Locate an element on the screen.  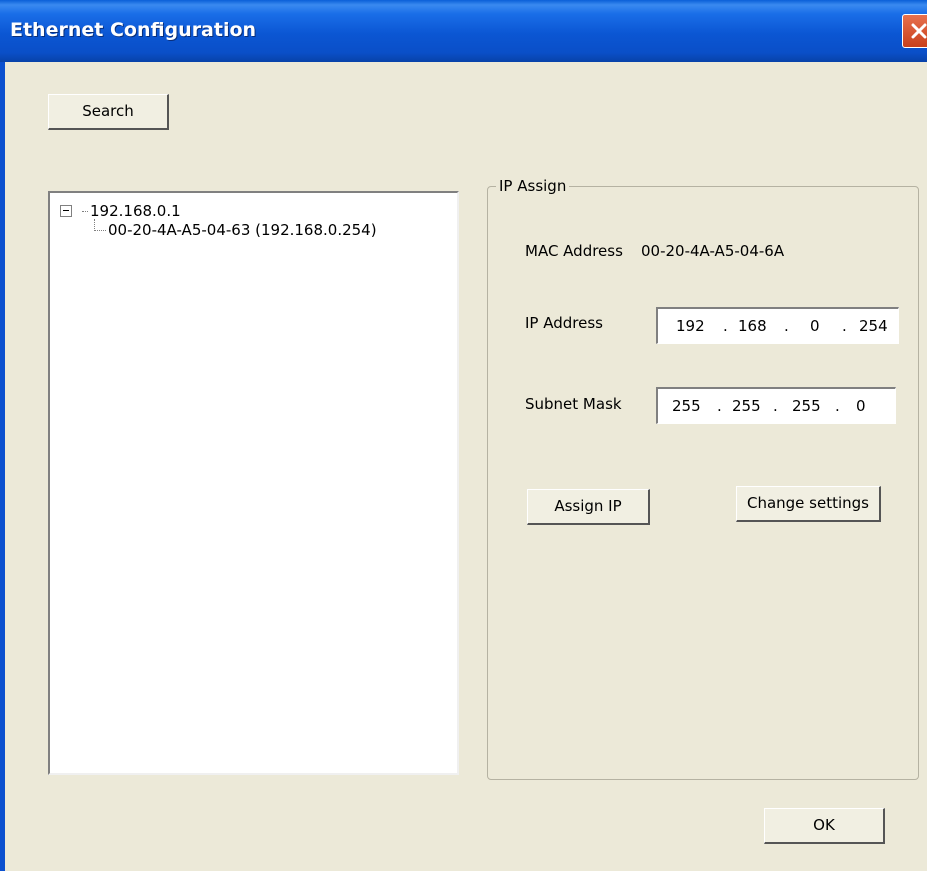
change-settings-button: Change settings is located at coordinates (808, 504).